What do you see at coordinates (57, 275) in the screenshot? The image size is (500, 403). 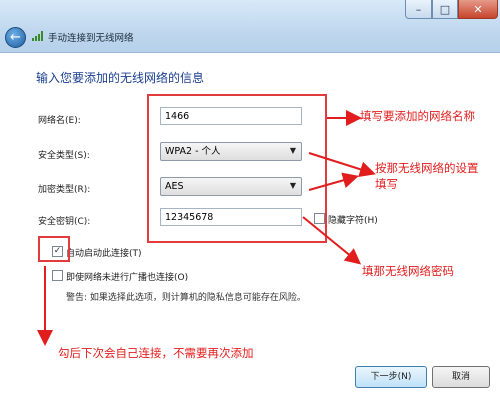 I see `connect-hidden-checkbox` at bounding box center [57, 275].